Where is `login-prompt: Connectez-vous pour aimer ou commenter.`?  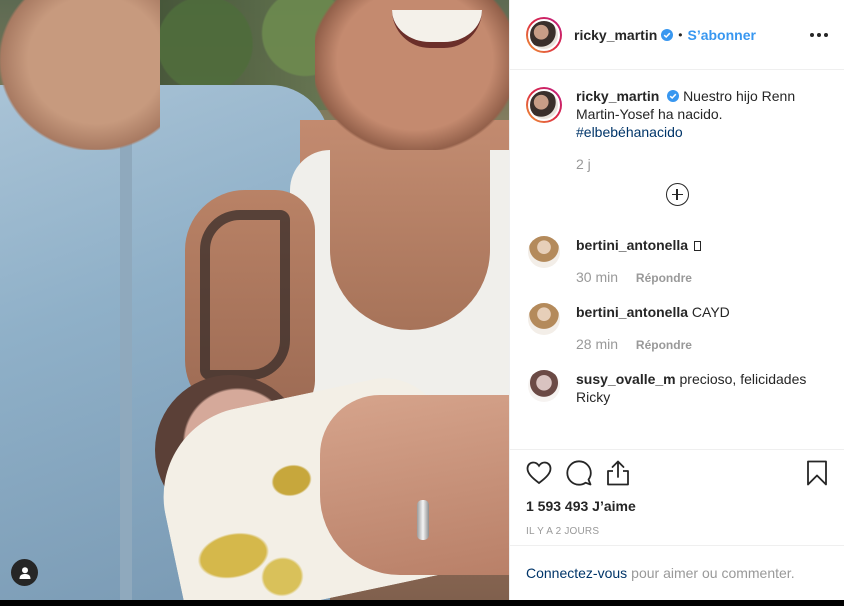
login-prompt: Connectez-vous pour aimer ou commenter. is located at coordinates (677, 572).